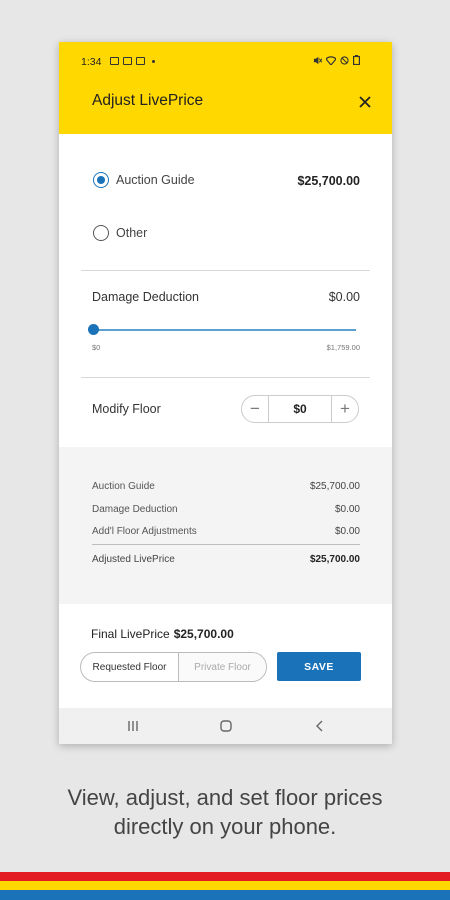 This screenshot has width=450, height=900. I want to click on clipboard-icon, so click(140, 61).